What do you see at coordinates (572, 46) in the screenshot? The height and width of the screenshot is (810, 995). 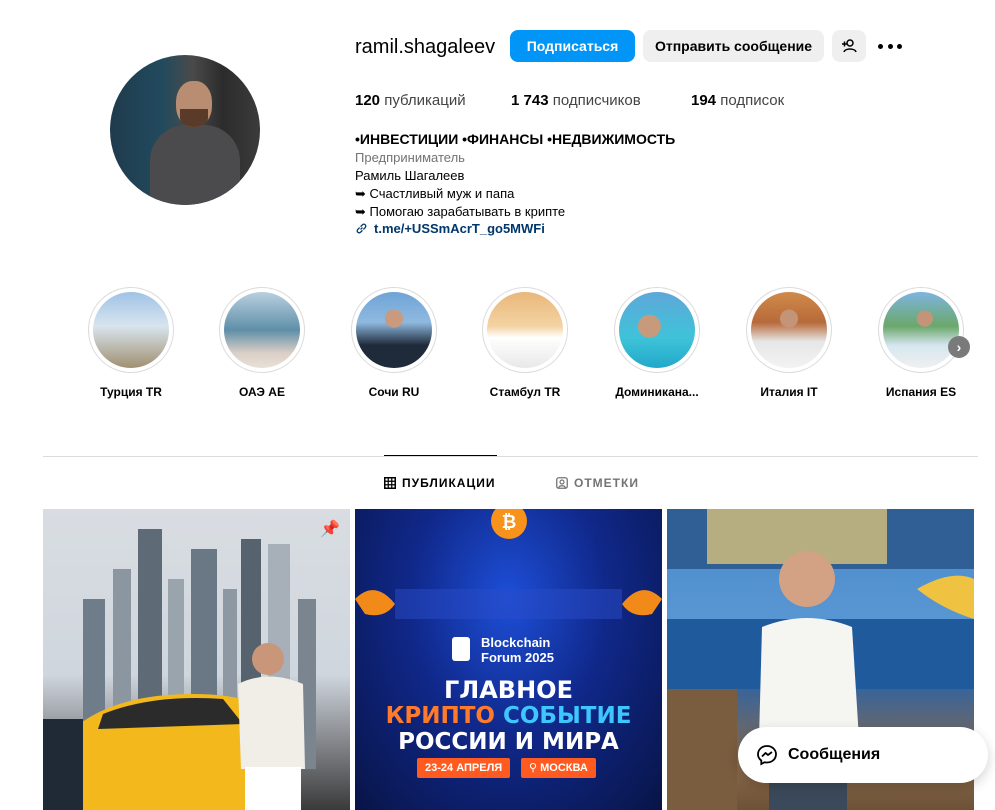 I see `follow-button: Подписаться` at bounding box center [572, 46].